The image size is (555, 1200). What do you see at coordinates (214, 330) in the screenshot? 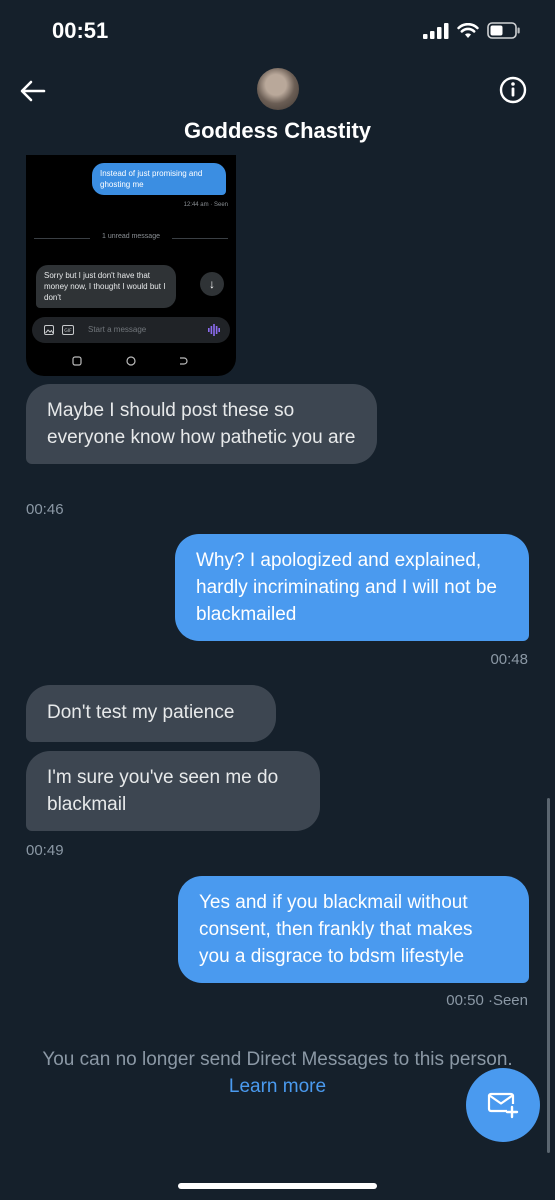
I see `voice-icon` at bounding box center [214, 330].